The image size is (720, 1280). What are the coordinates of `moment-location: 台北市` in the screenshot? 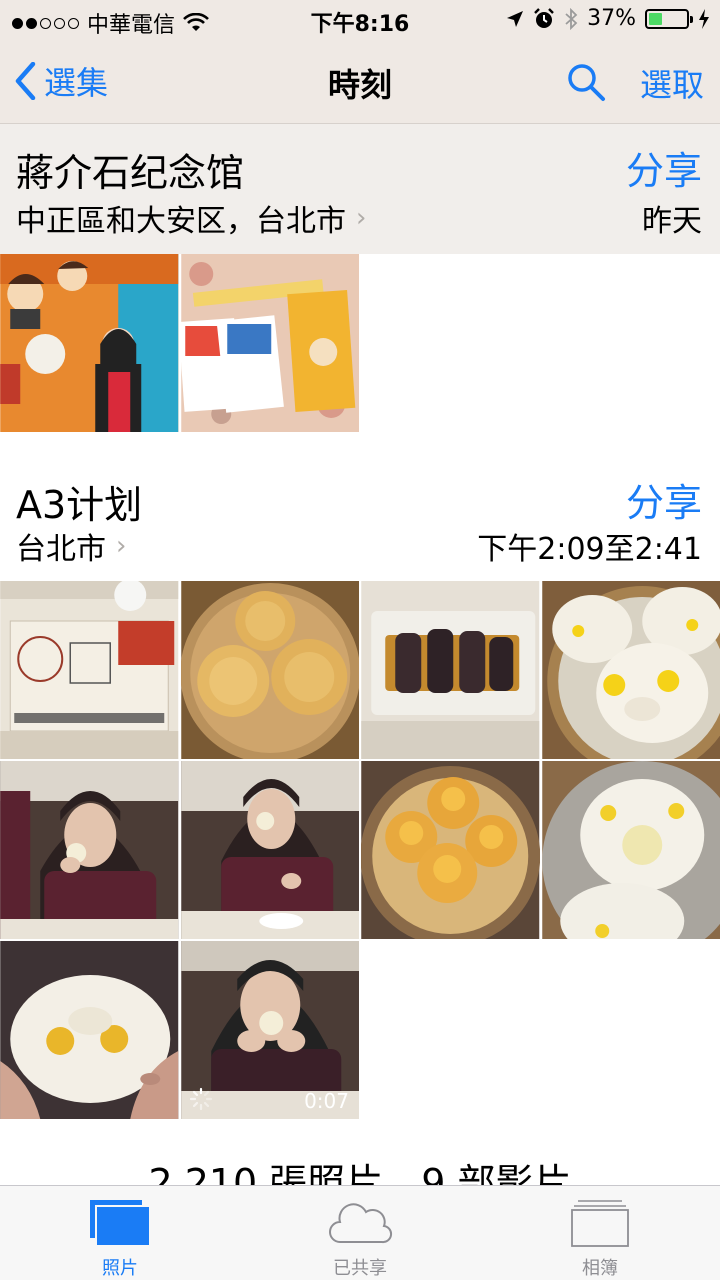 It's located at (61, 549).